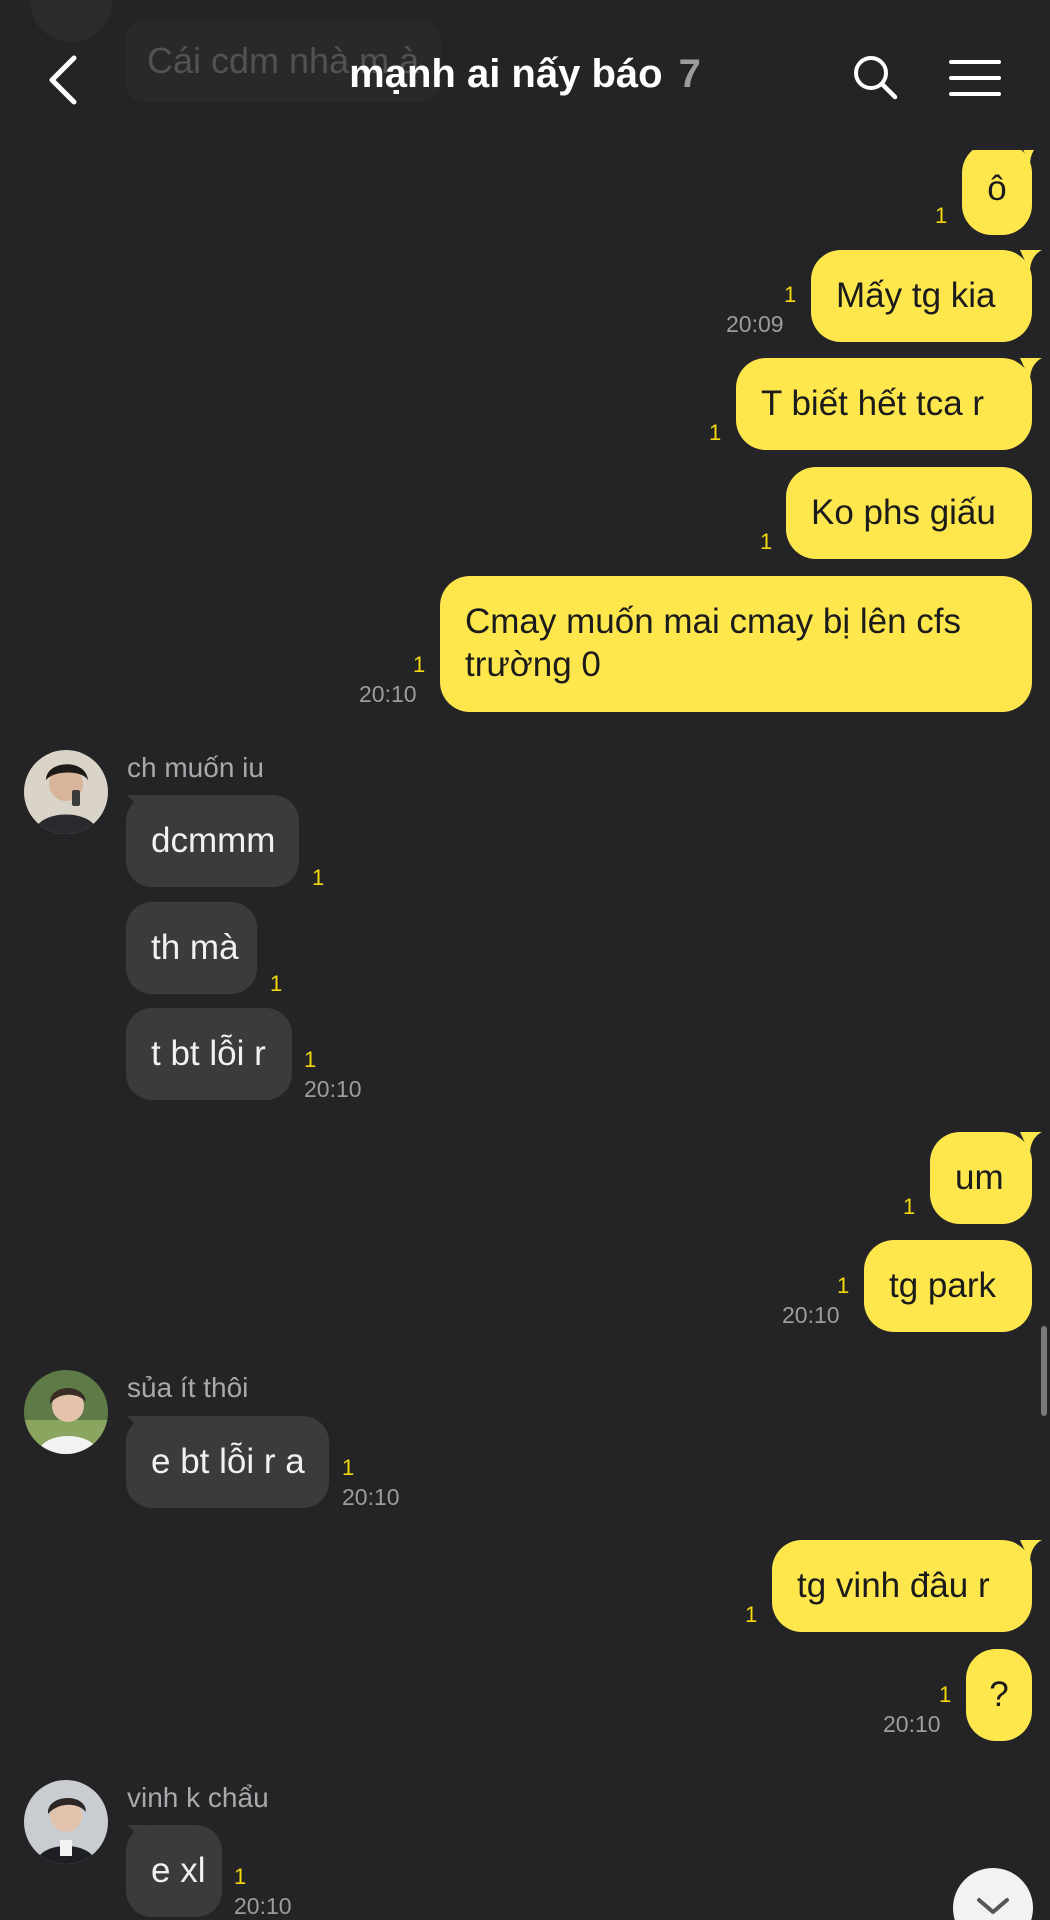 The width and height of the screenshot is (1050, 1920). What do you see at coordinates (893, 1585) in the screenshot?
I see `message-text: tg vinh đâu r` at bounding box center [893, 1585].